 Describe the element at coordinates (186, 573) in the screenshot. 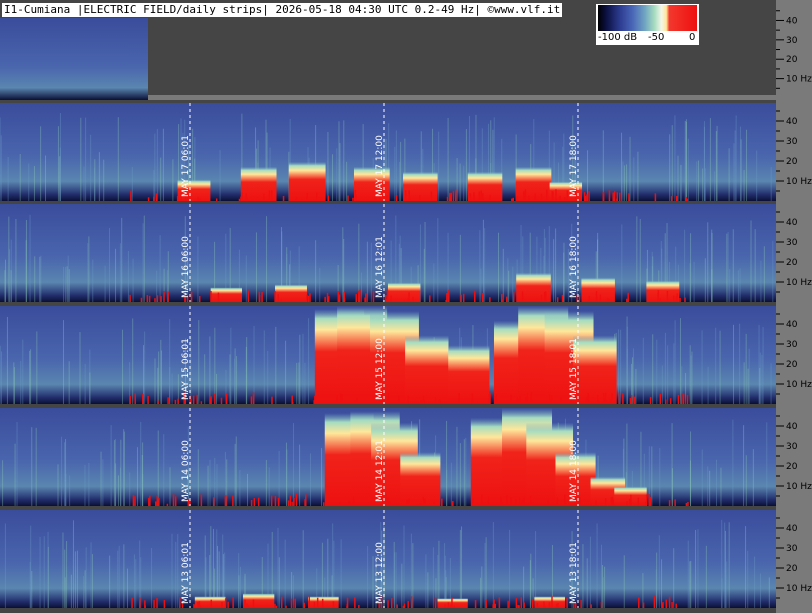

I see `time-marker-label: MAY 13 06:01` at that location.